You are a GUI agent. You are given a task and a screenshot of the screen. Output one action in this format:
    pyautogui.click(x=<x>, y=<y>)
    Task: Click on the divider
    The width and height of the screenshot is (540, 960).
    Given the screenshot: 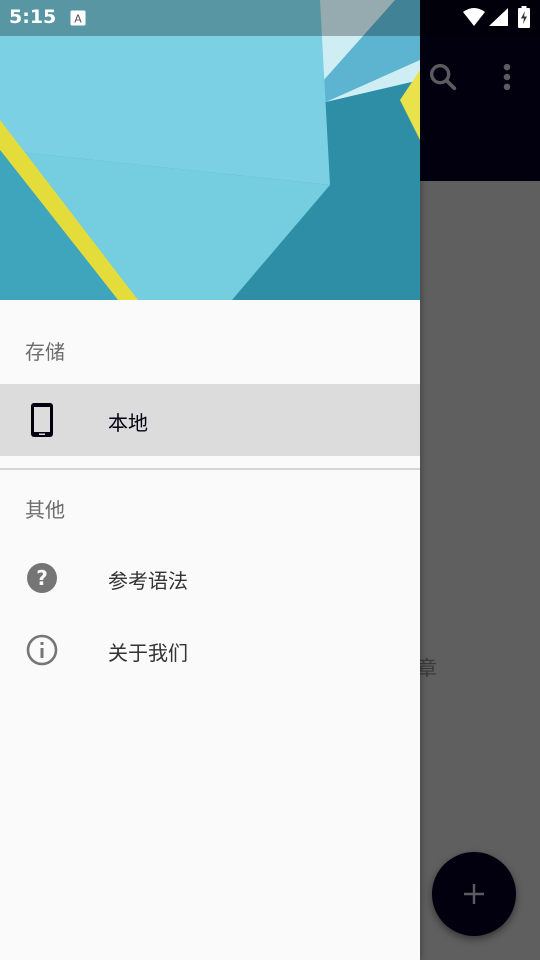 What is the action you would take?
    pyautogui.click(x=210, y=469)
    